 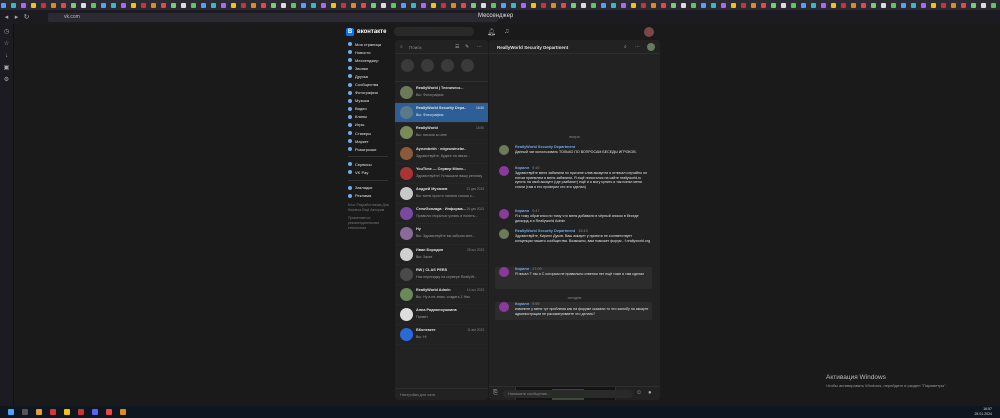 I want to click on menu-item: Сообщества, so click(x=368, y=84).